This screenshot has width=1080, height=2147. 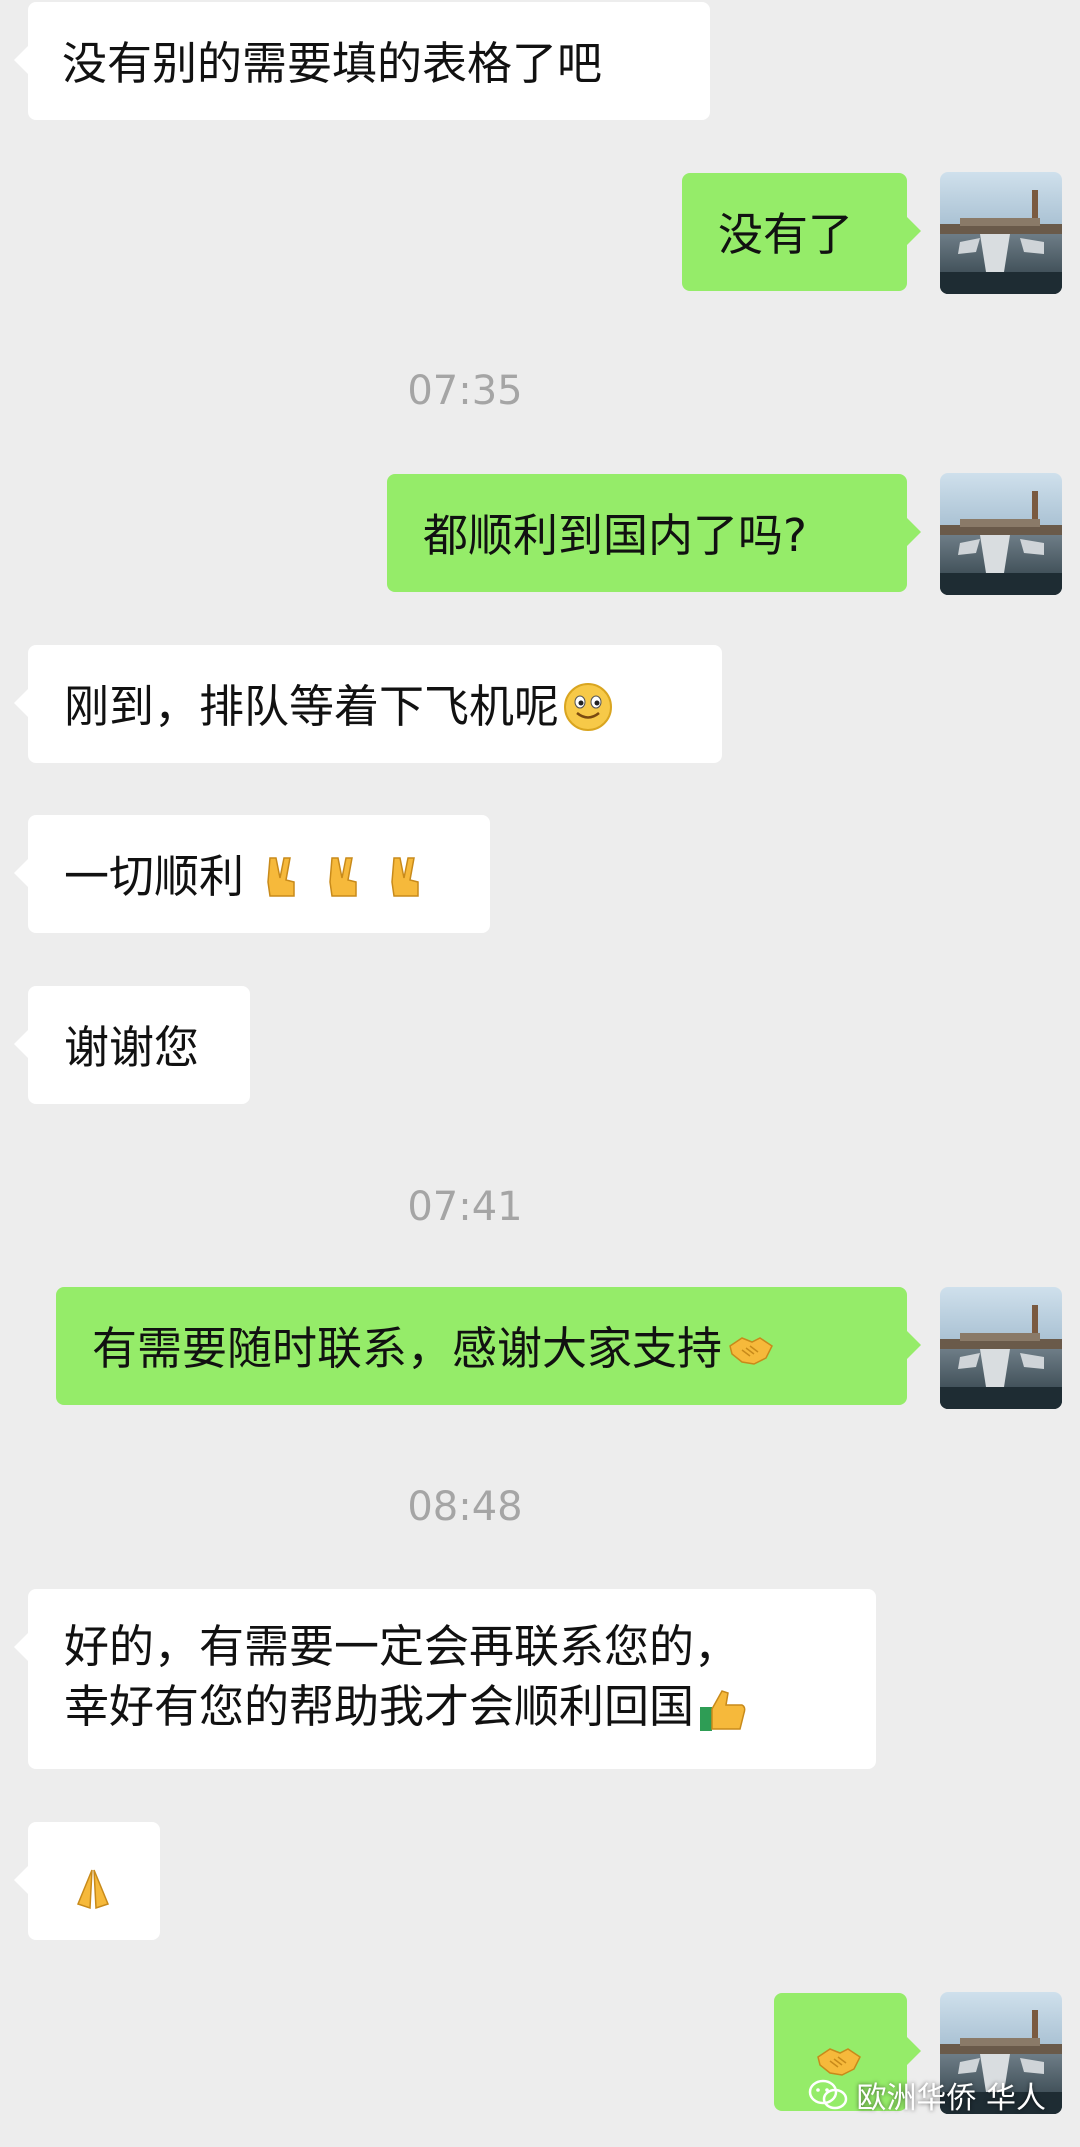 What do you see at coordinates (252, 874) in the screenshot?
I see `message-bubble-left: 一切顺利` at bounding box center [252, 874].